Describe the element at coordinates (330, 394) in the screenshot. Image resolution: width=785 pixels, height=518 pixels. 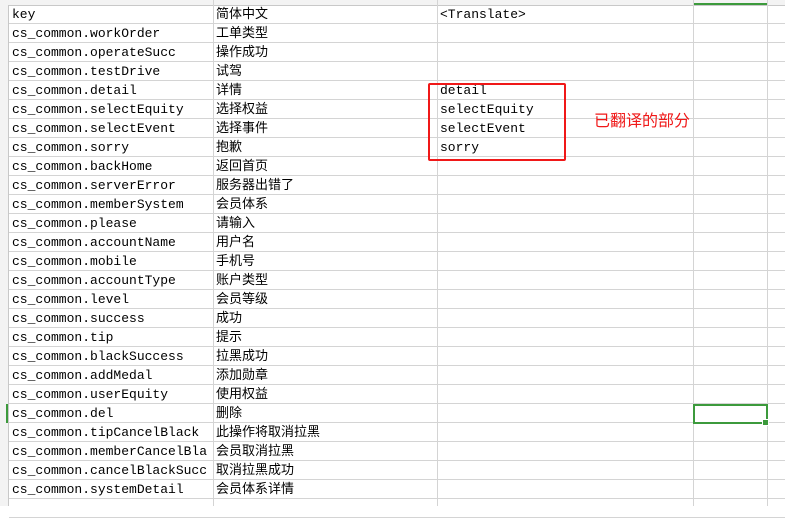
I see `cell-zh: 使用权益` at that location.